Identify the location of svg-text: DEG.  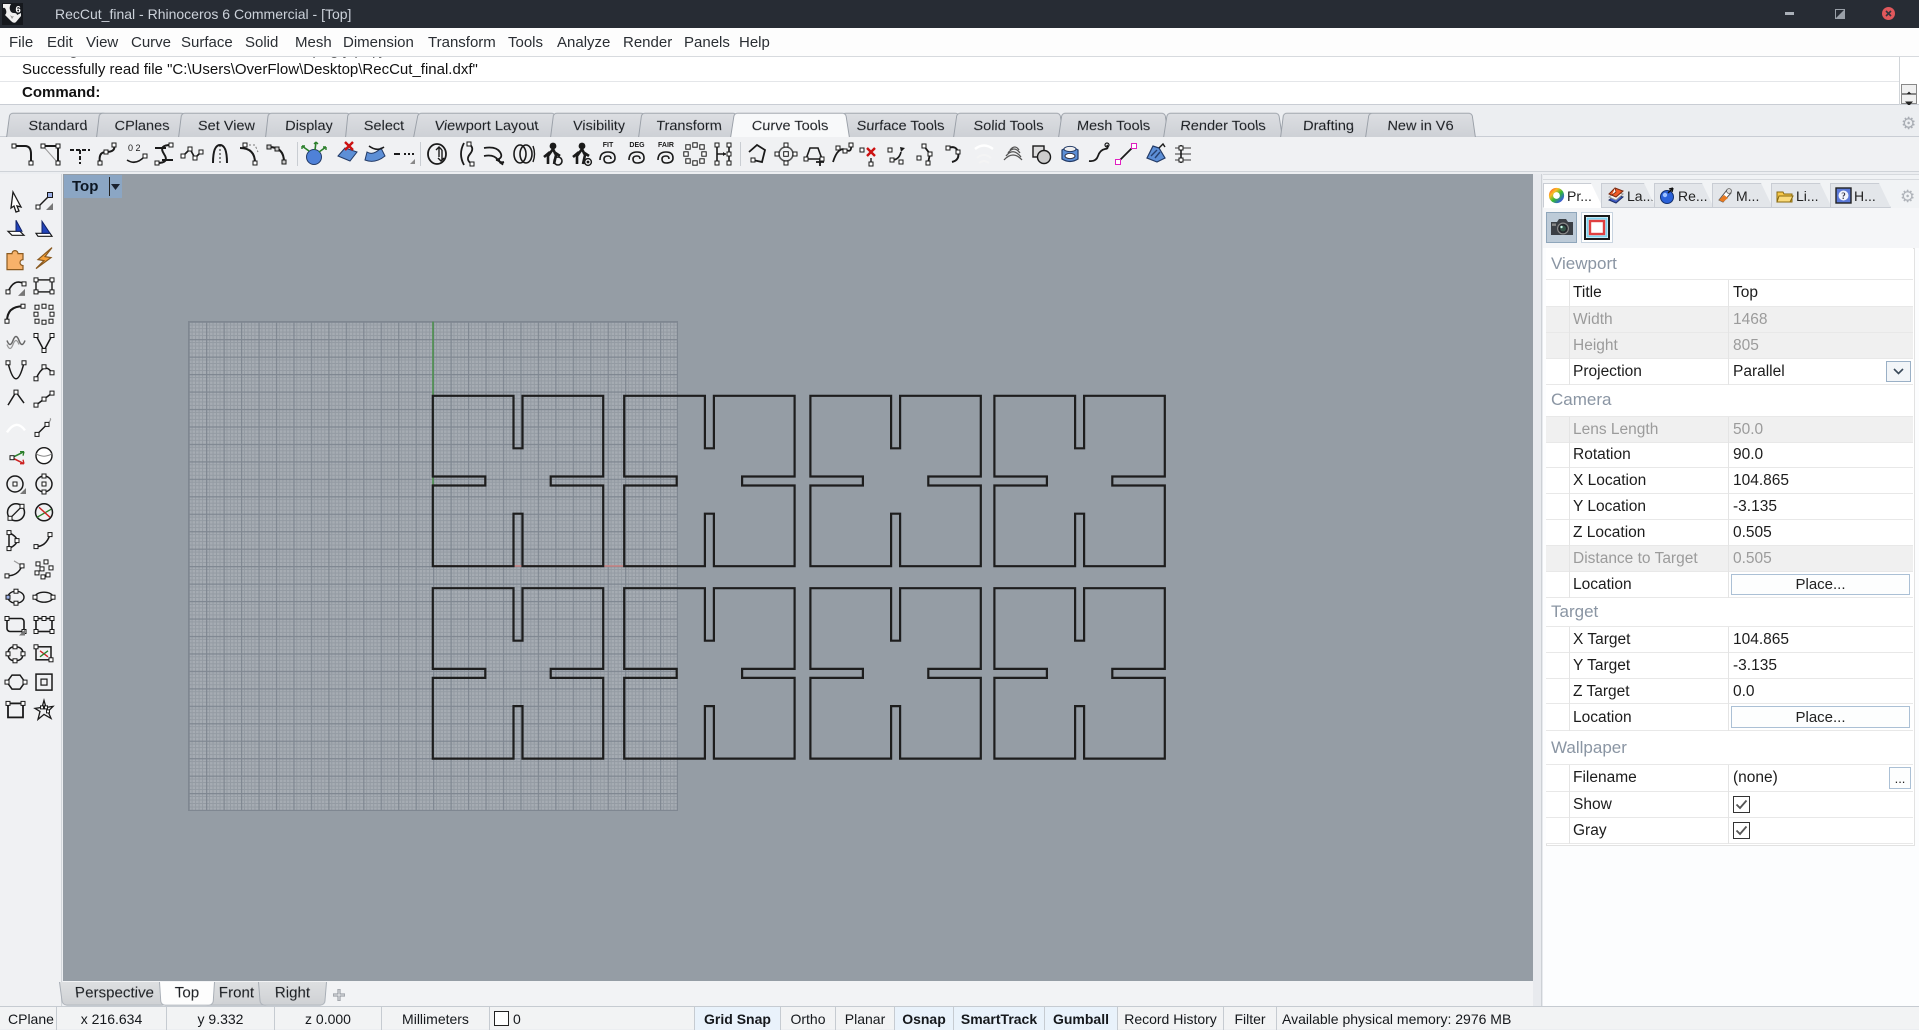
(637, 145).